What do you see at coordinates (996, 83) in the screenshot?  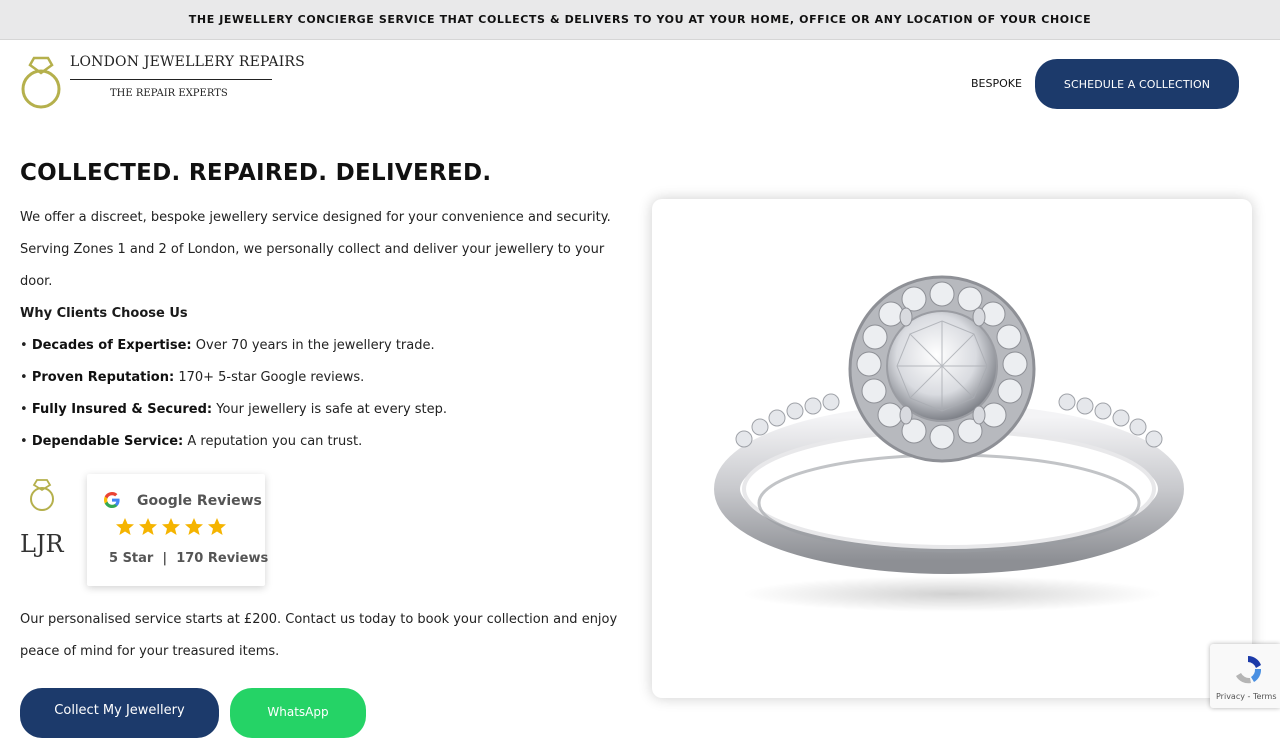 I see `nav-bespoke-link: BESPOKE` at bounding box center [996, 83].